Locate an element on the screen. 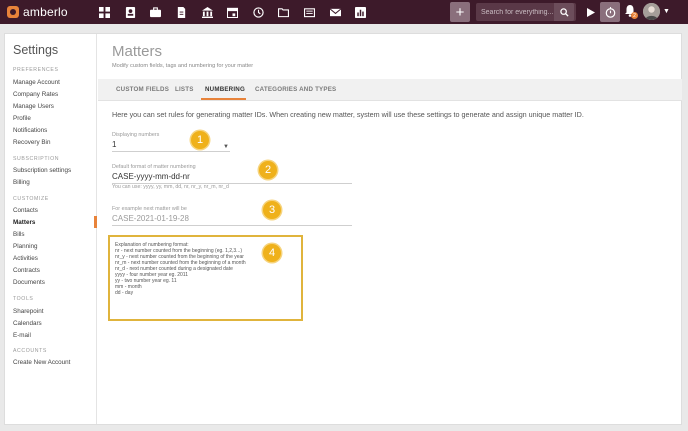  chevron-down-icon: ▼ is located at coordinates (666, 11).